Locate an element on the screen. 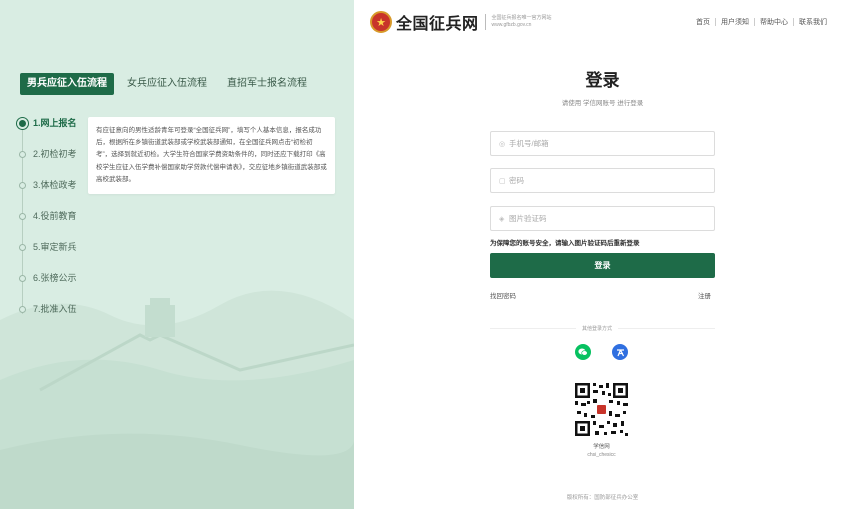  step-label: 6.张榜公示 is located at coordinates (55, 278).